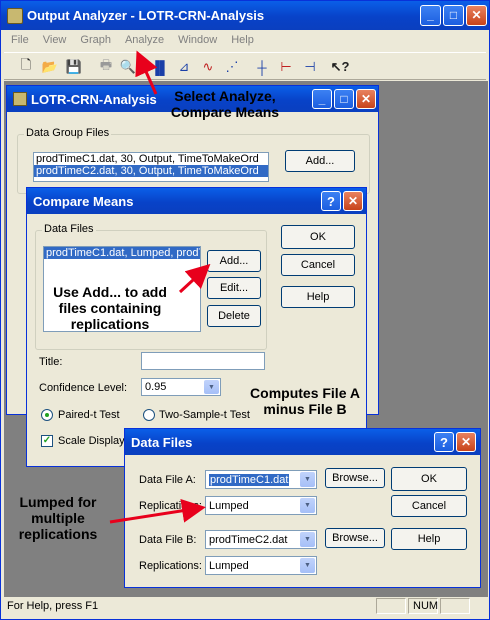 This screenshot has width=490, height=620. What do you see at coordinates (26, 67) in the screenshot?
I see `new-icon: 🗋` at bounding box center [26, 67].